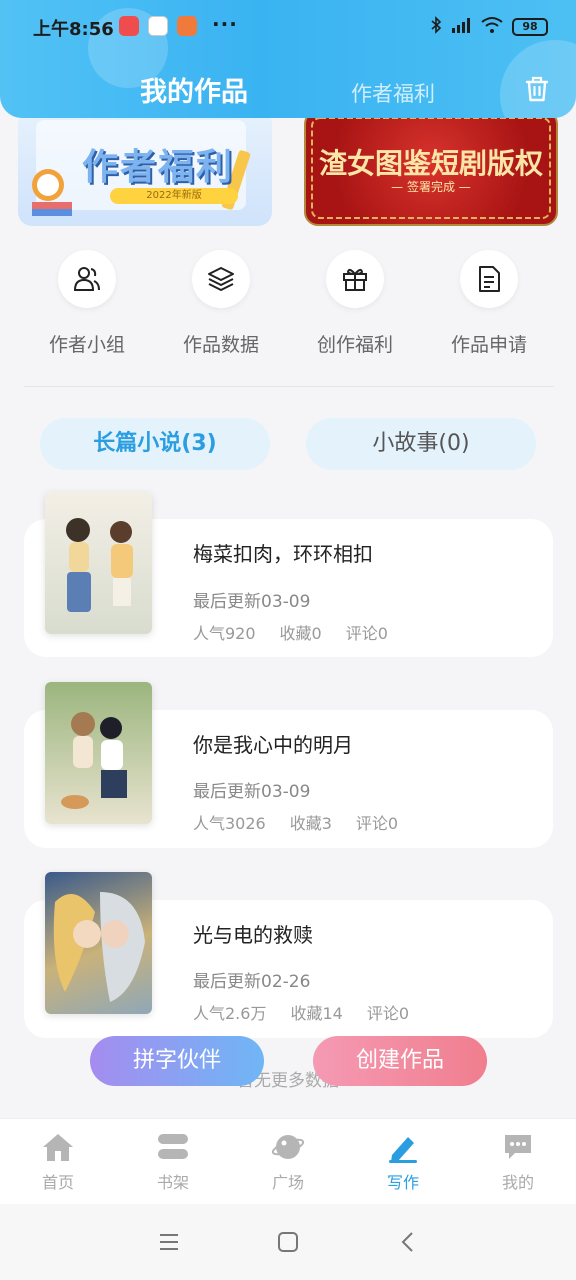  I want to click on page-title: 我的作品, so click(194, 89).